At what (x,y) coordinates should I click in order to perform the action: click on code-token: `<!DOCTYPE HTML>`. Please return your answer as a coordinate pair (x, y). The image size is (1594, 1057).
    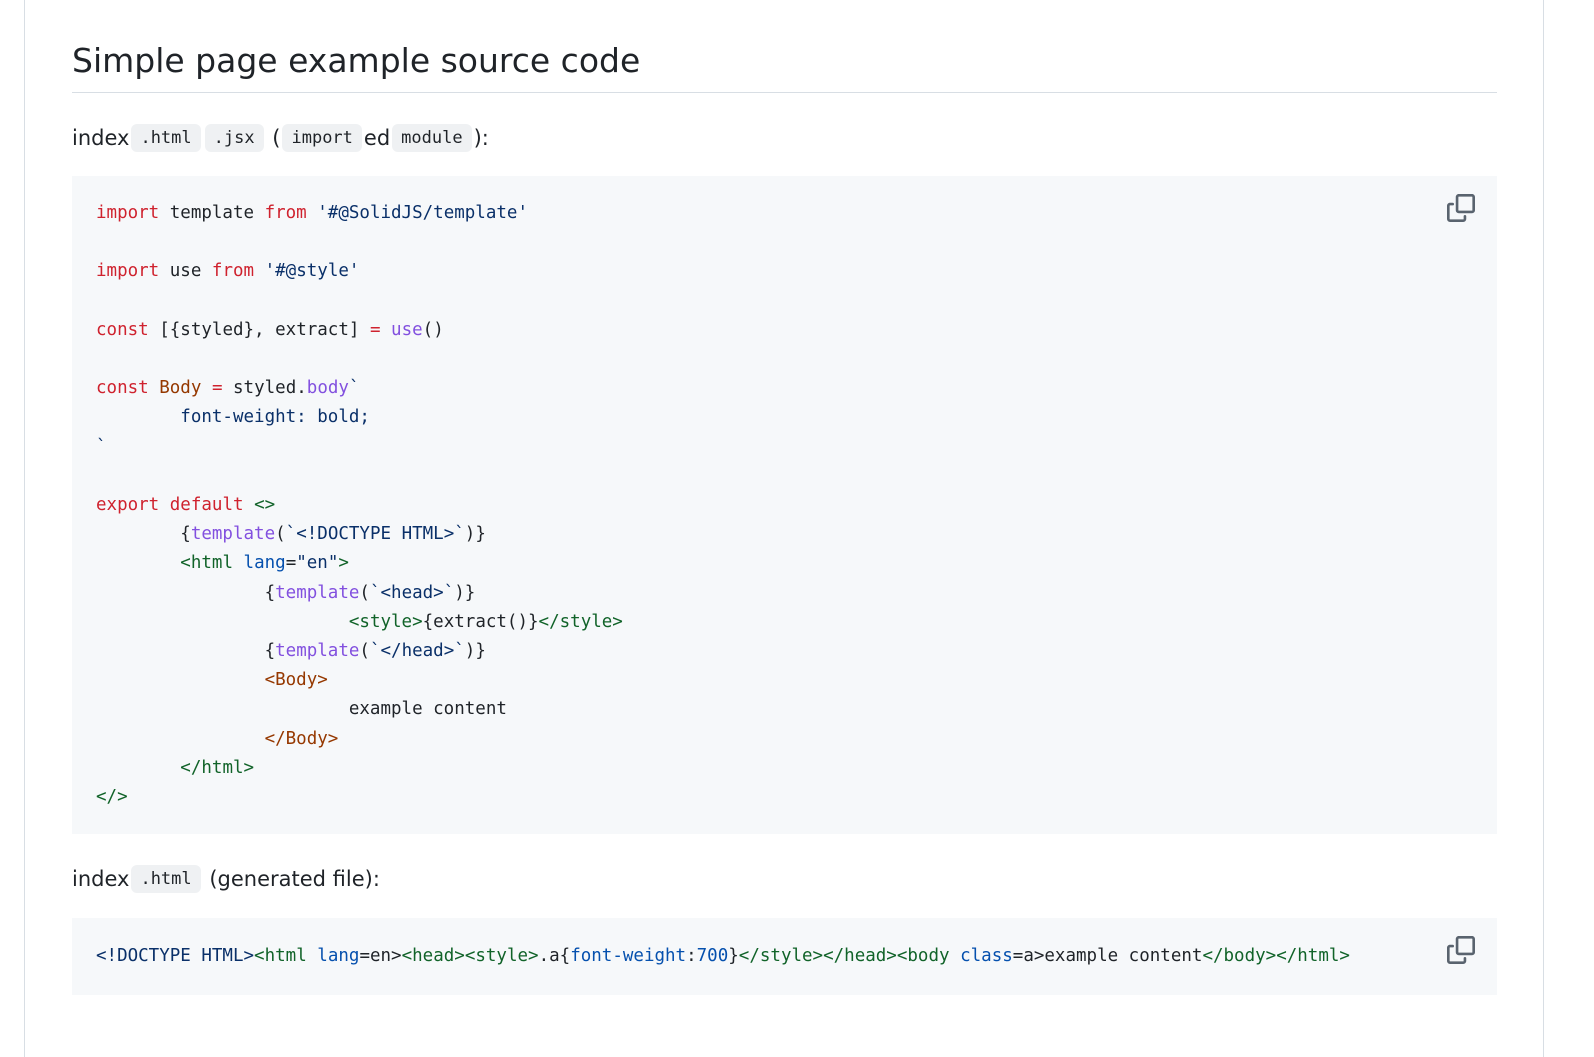
    Looking at the image, I should click on (375, 534).